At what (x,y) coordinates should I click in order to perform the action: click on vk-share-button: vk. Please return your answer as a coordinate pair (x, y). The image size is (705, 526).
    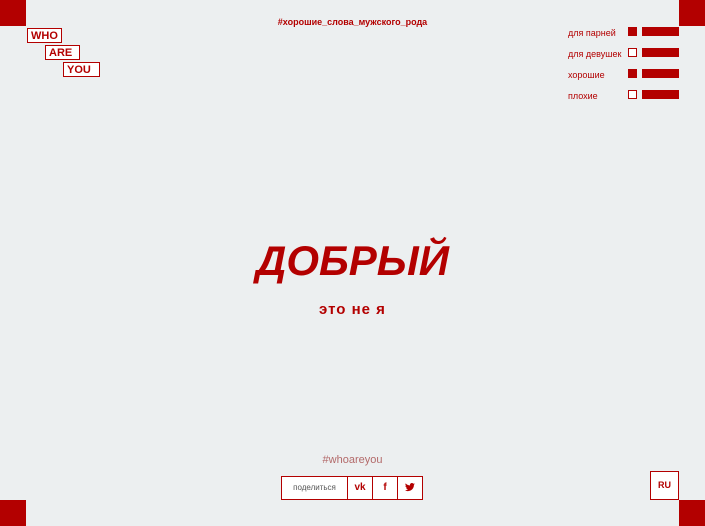
    Looking at the image, I should click on (360, 488).